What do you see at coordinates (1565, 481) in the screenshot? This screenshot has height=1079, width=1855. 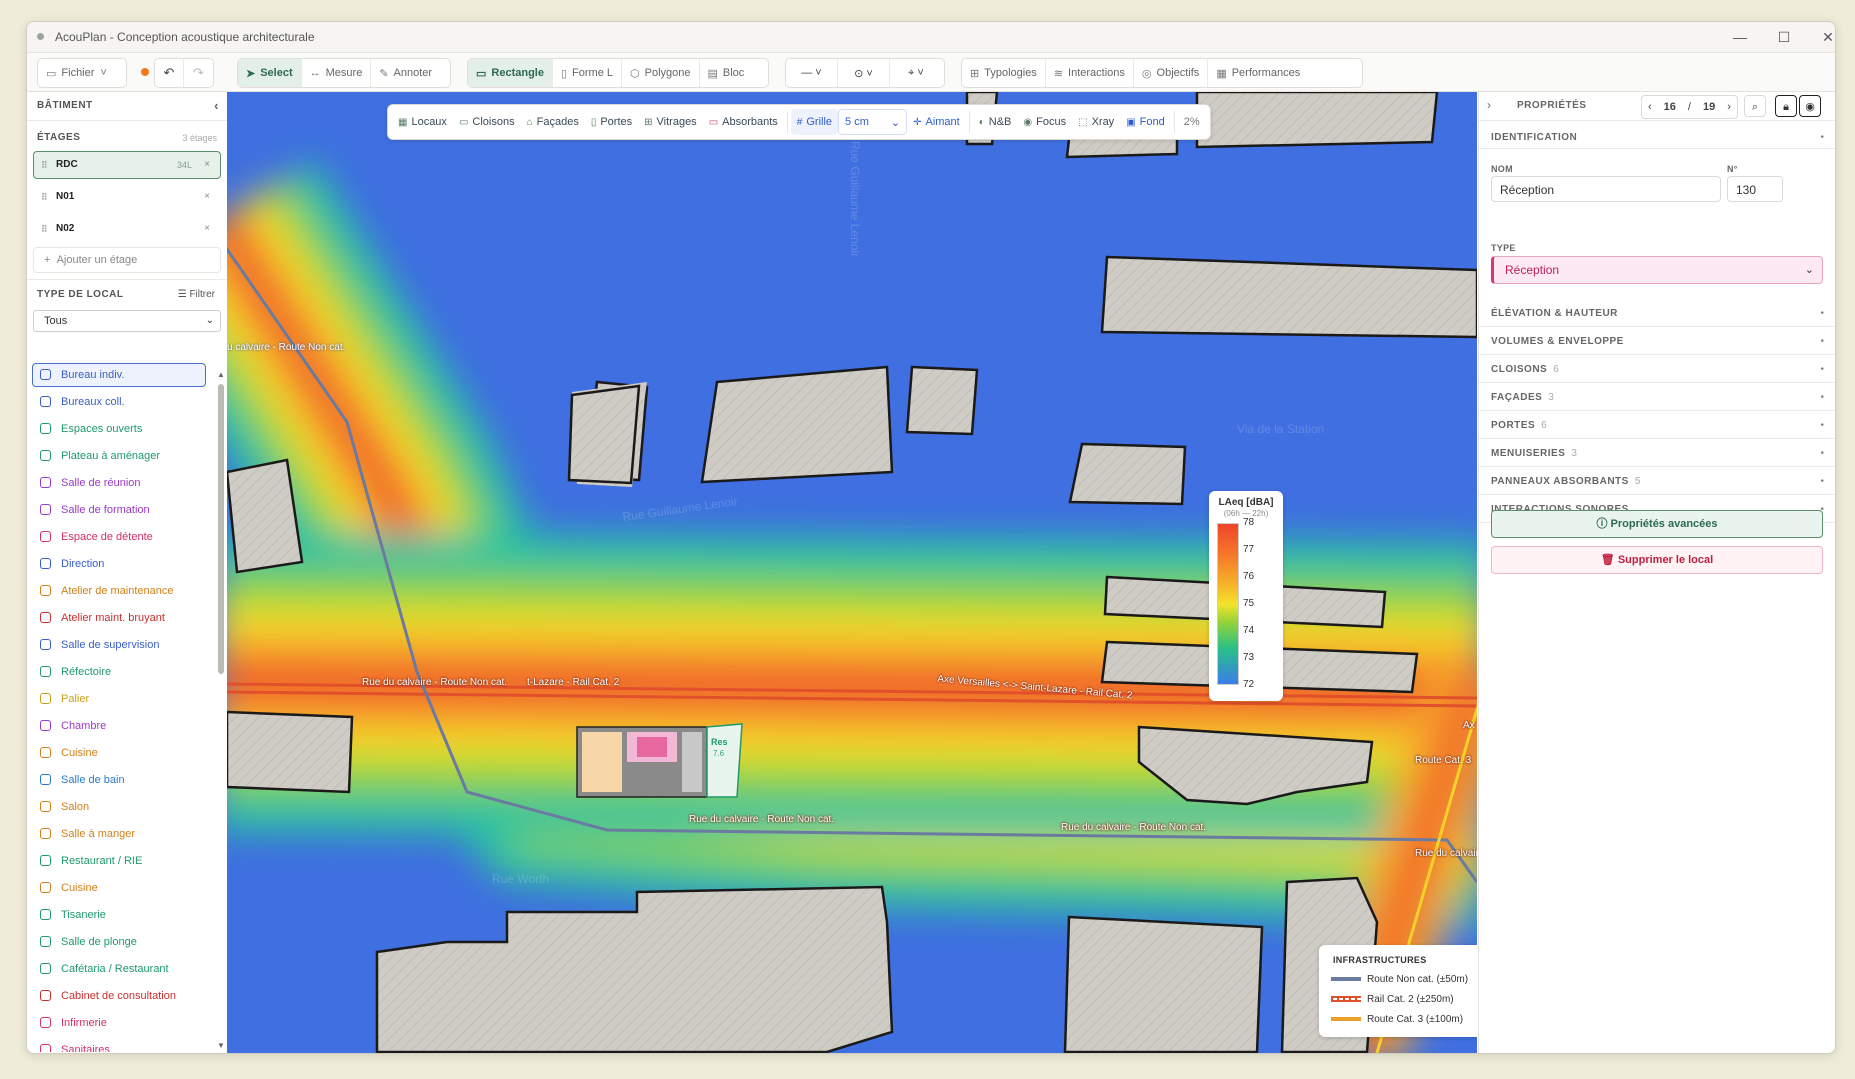 I see `property-section-header: PANNEAUX ABSORBANTS 5` at bounding box center [1565, 481].